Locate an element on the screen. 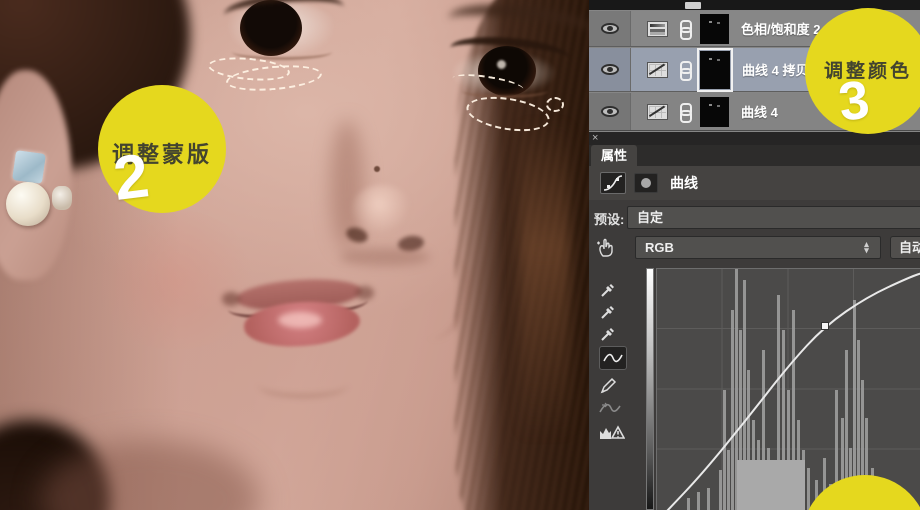 The height and width of the screenshot is (510, 920). preset-dropdown: 自定 is located at coordinates (773, 217).